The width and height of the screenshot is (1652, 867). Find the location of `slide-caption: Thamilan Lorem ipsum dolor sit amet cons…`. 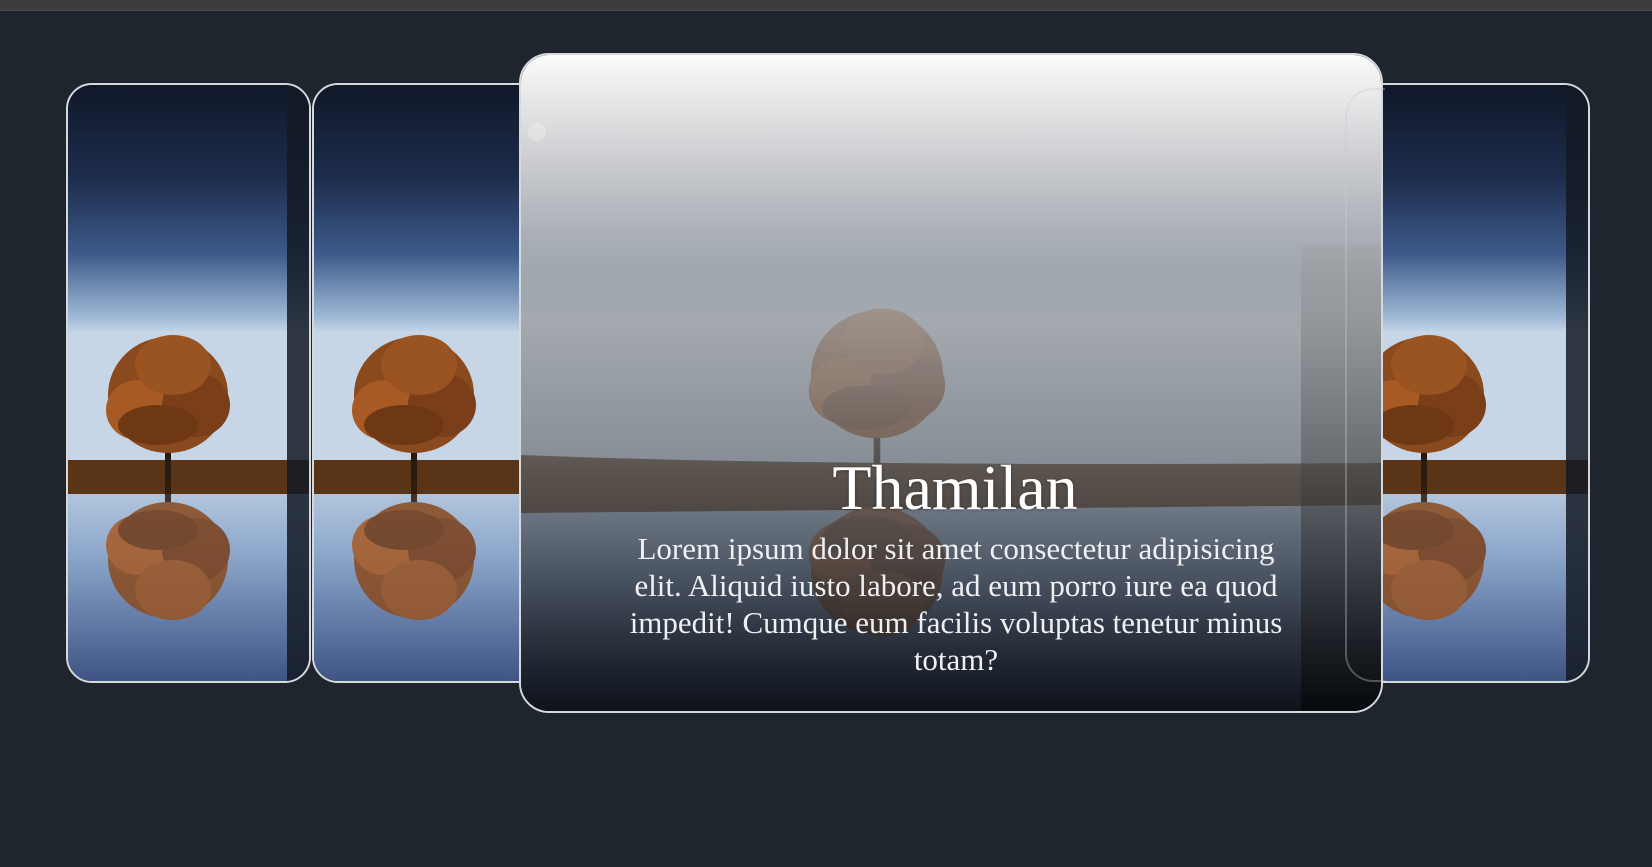

slide-caption: Thamilan Lorem ipsum dolor sit amet cons… is located at coordinates (951, 565).